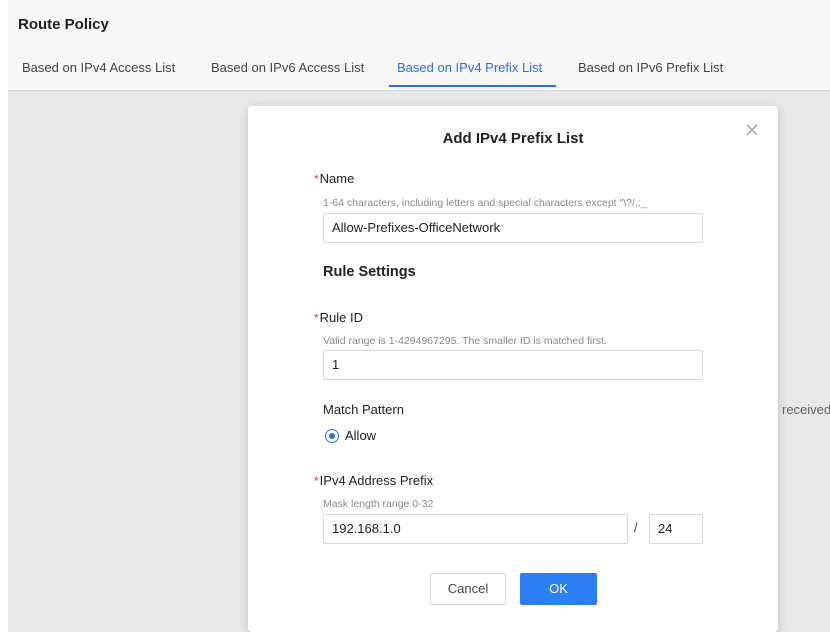 The width and height of the screenshot is (830, 632). Describe the element at coordinates (419, 45) in the screenshot. I see `page-header` at that location.